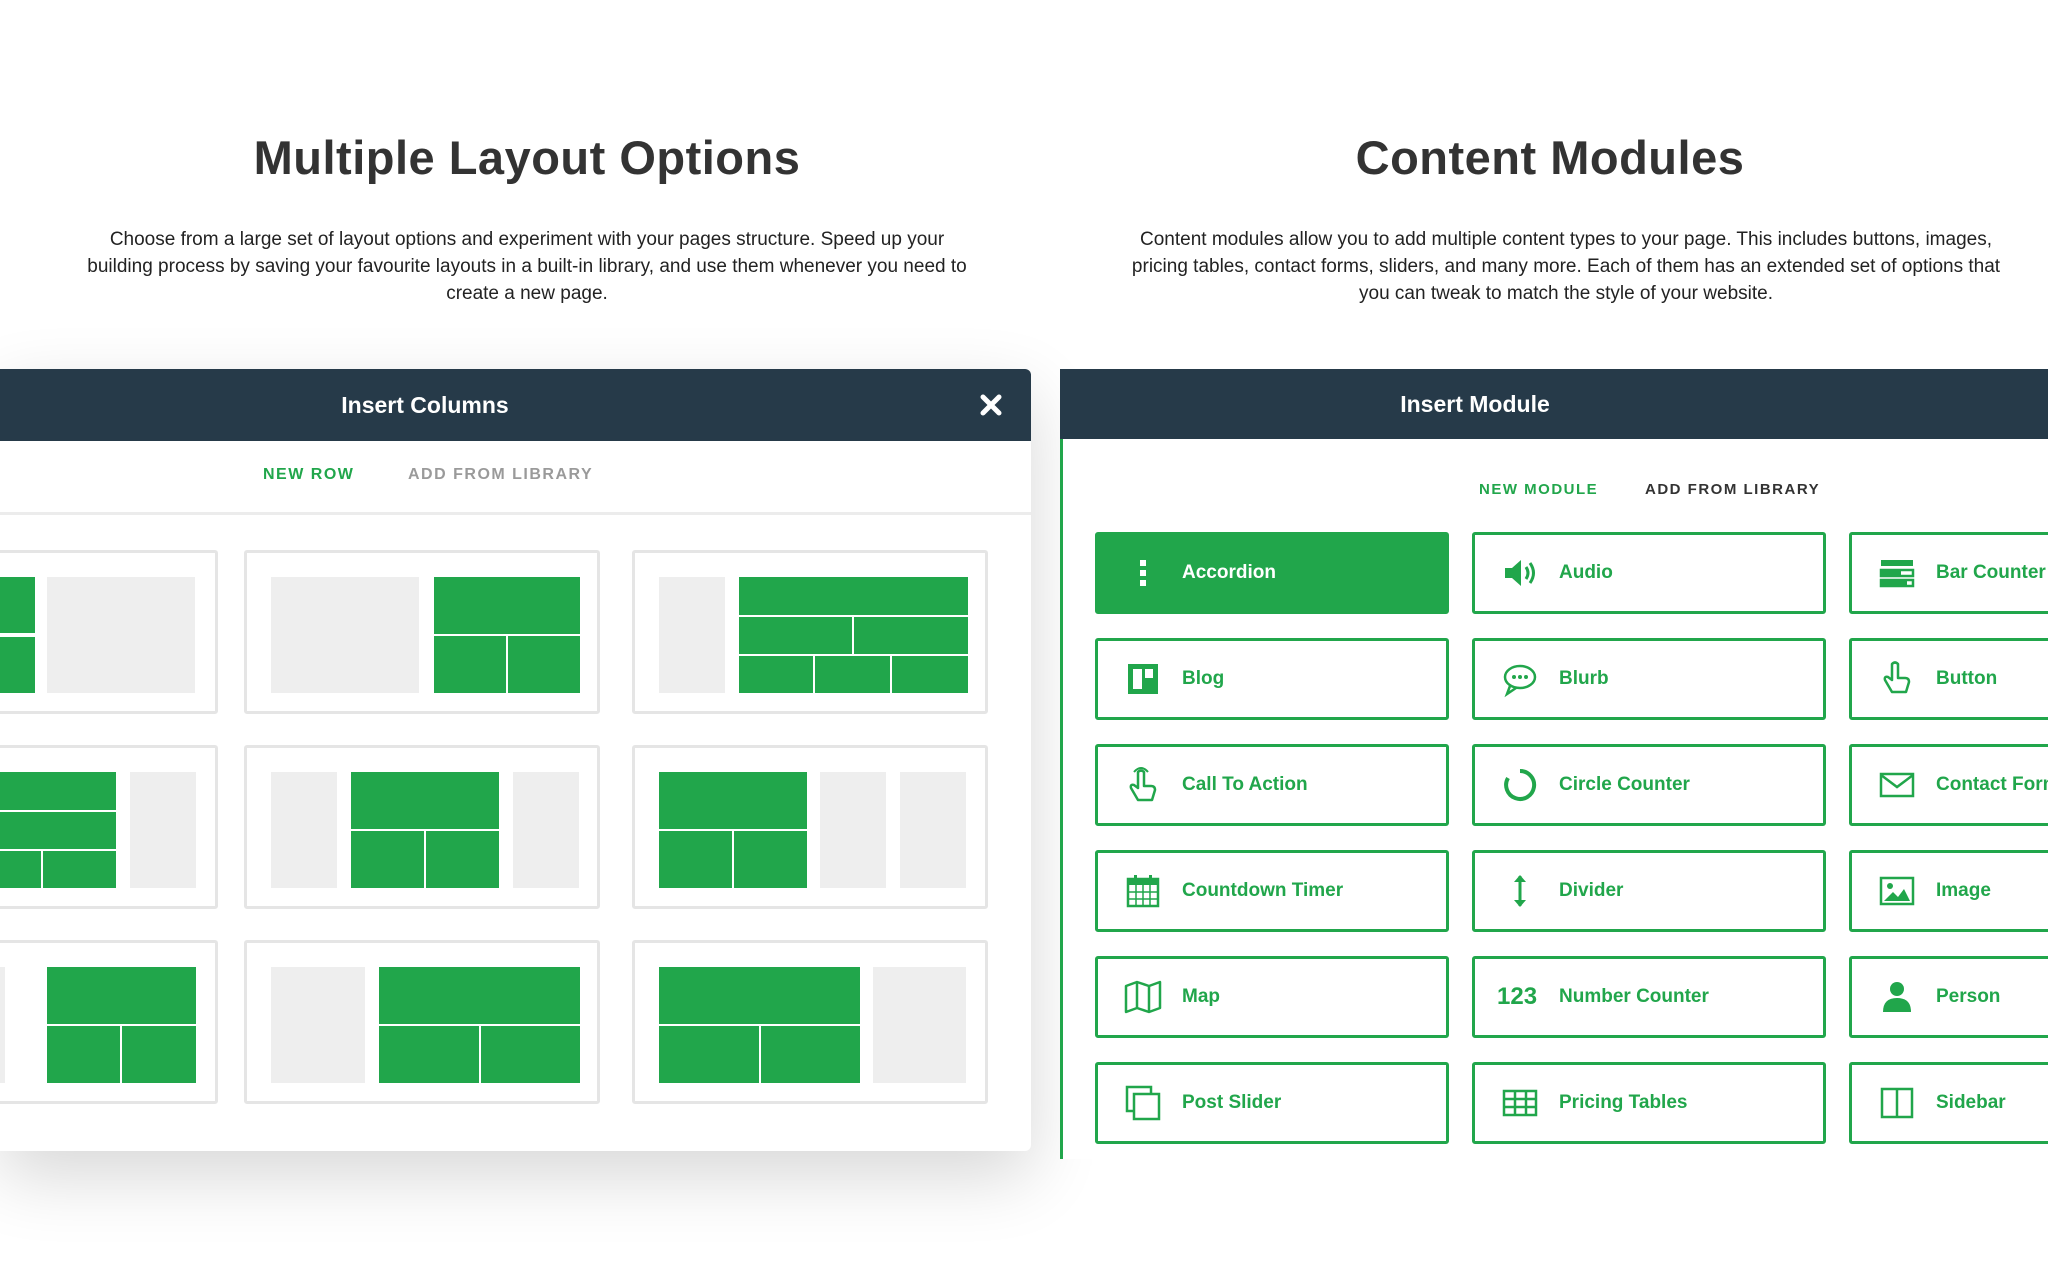  Describe the element at coordinates (1203, 678) in the screenshot. I see `module-label: Blog` at that location.